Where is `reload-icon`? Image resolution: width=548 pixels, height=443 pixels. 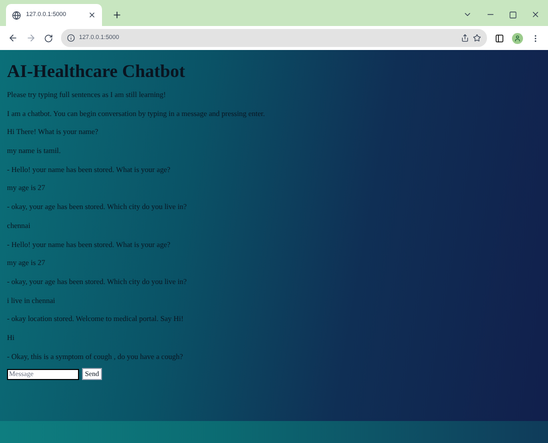 reload-icon is located at coordinates (48, 38).